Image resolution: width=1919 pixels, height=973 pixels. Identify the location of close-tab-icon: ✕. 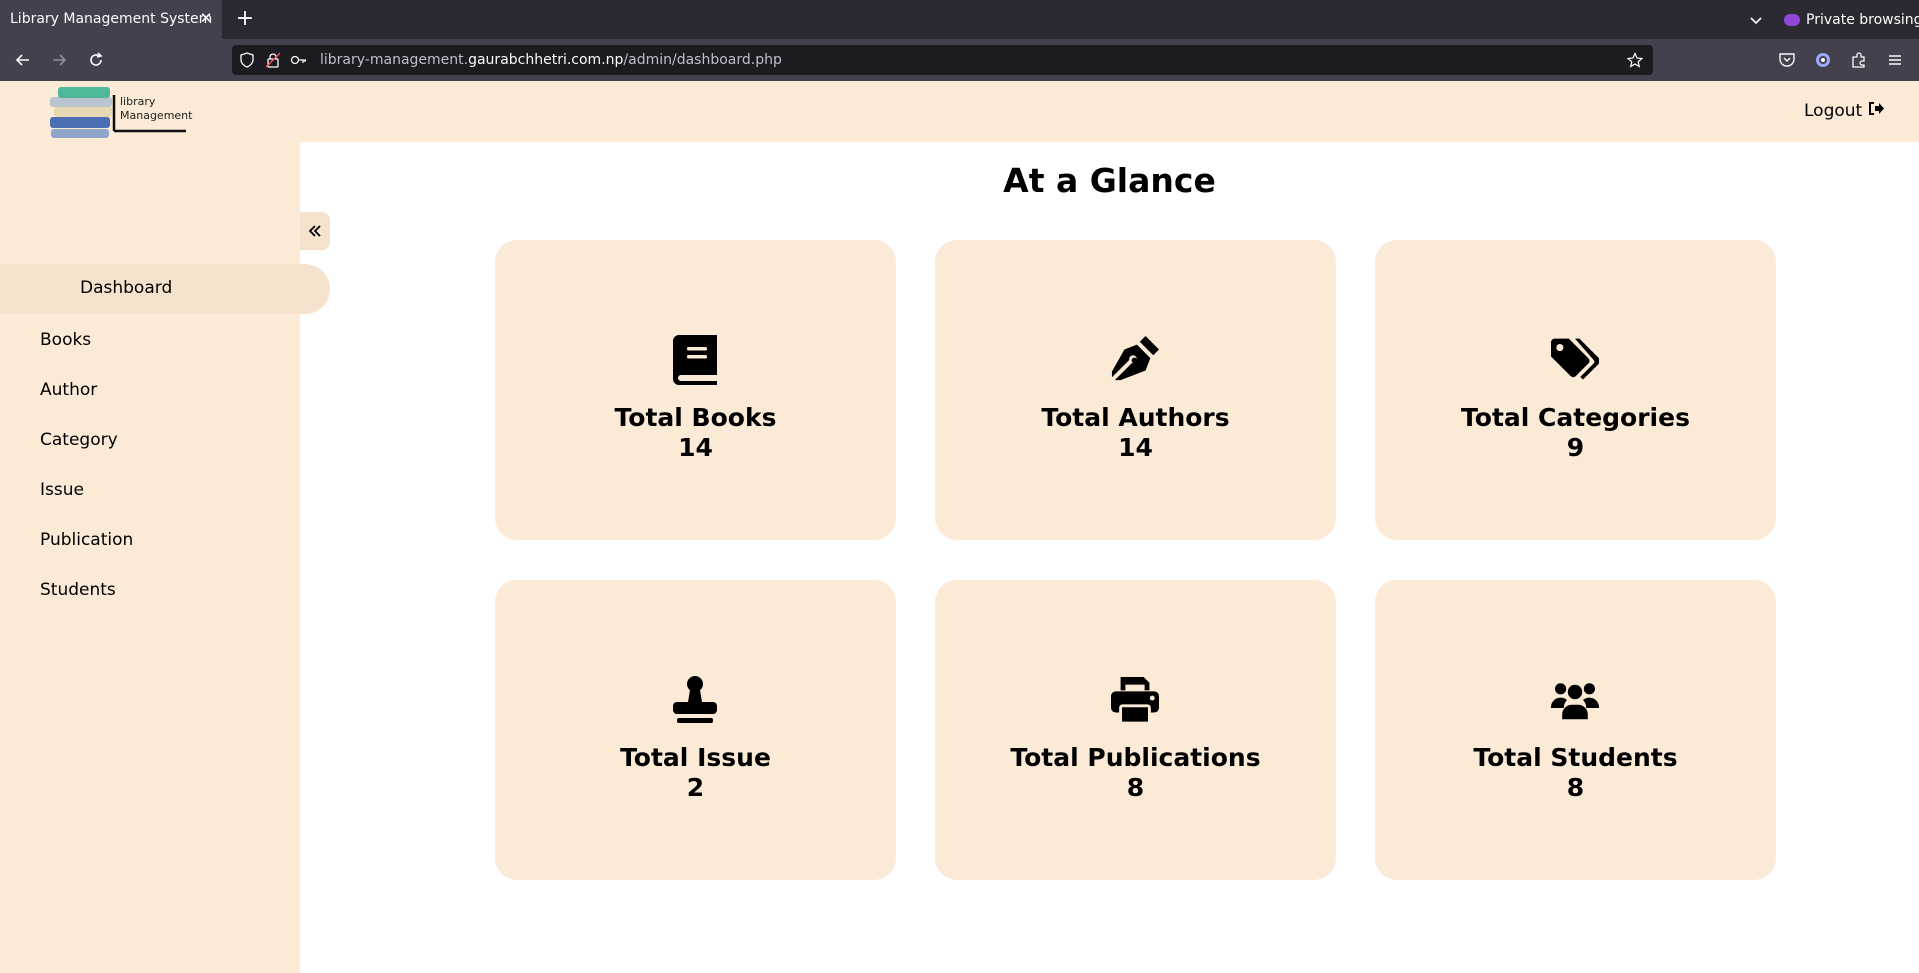
(206, 18).